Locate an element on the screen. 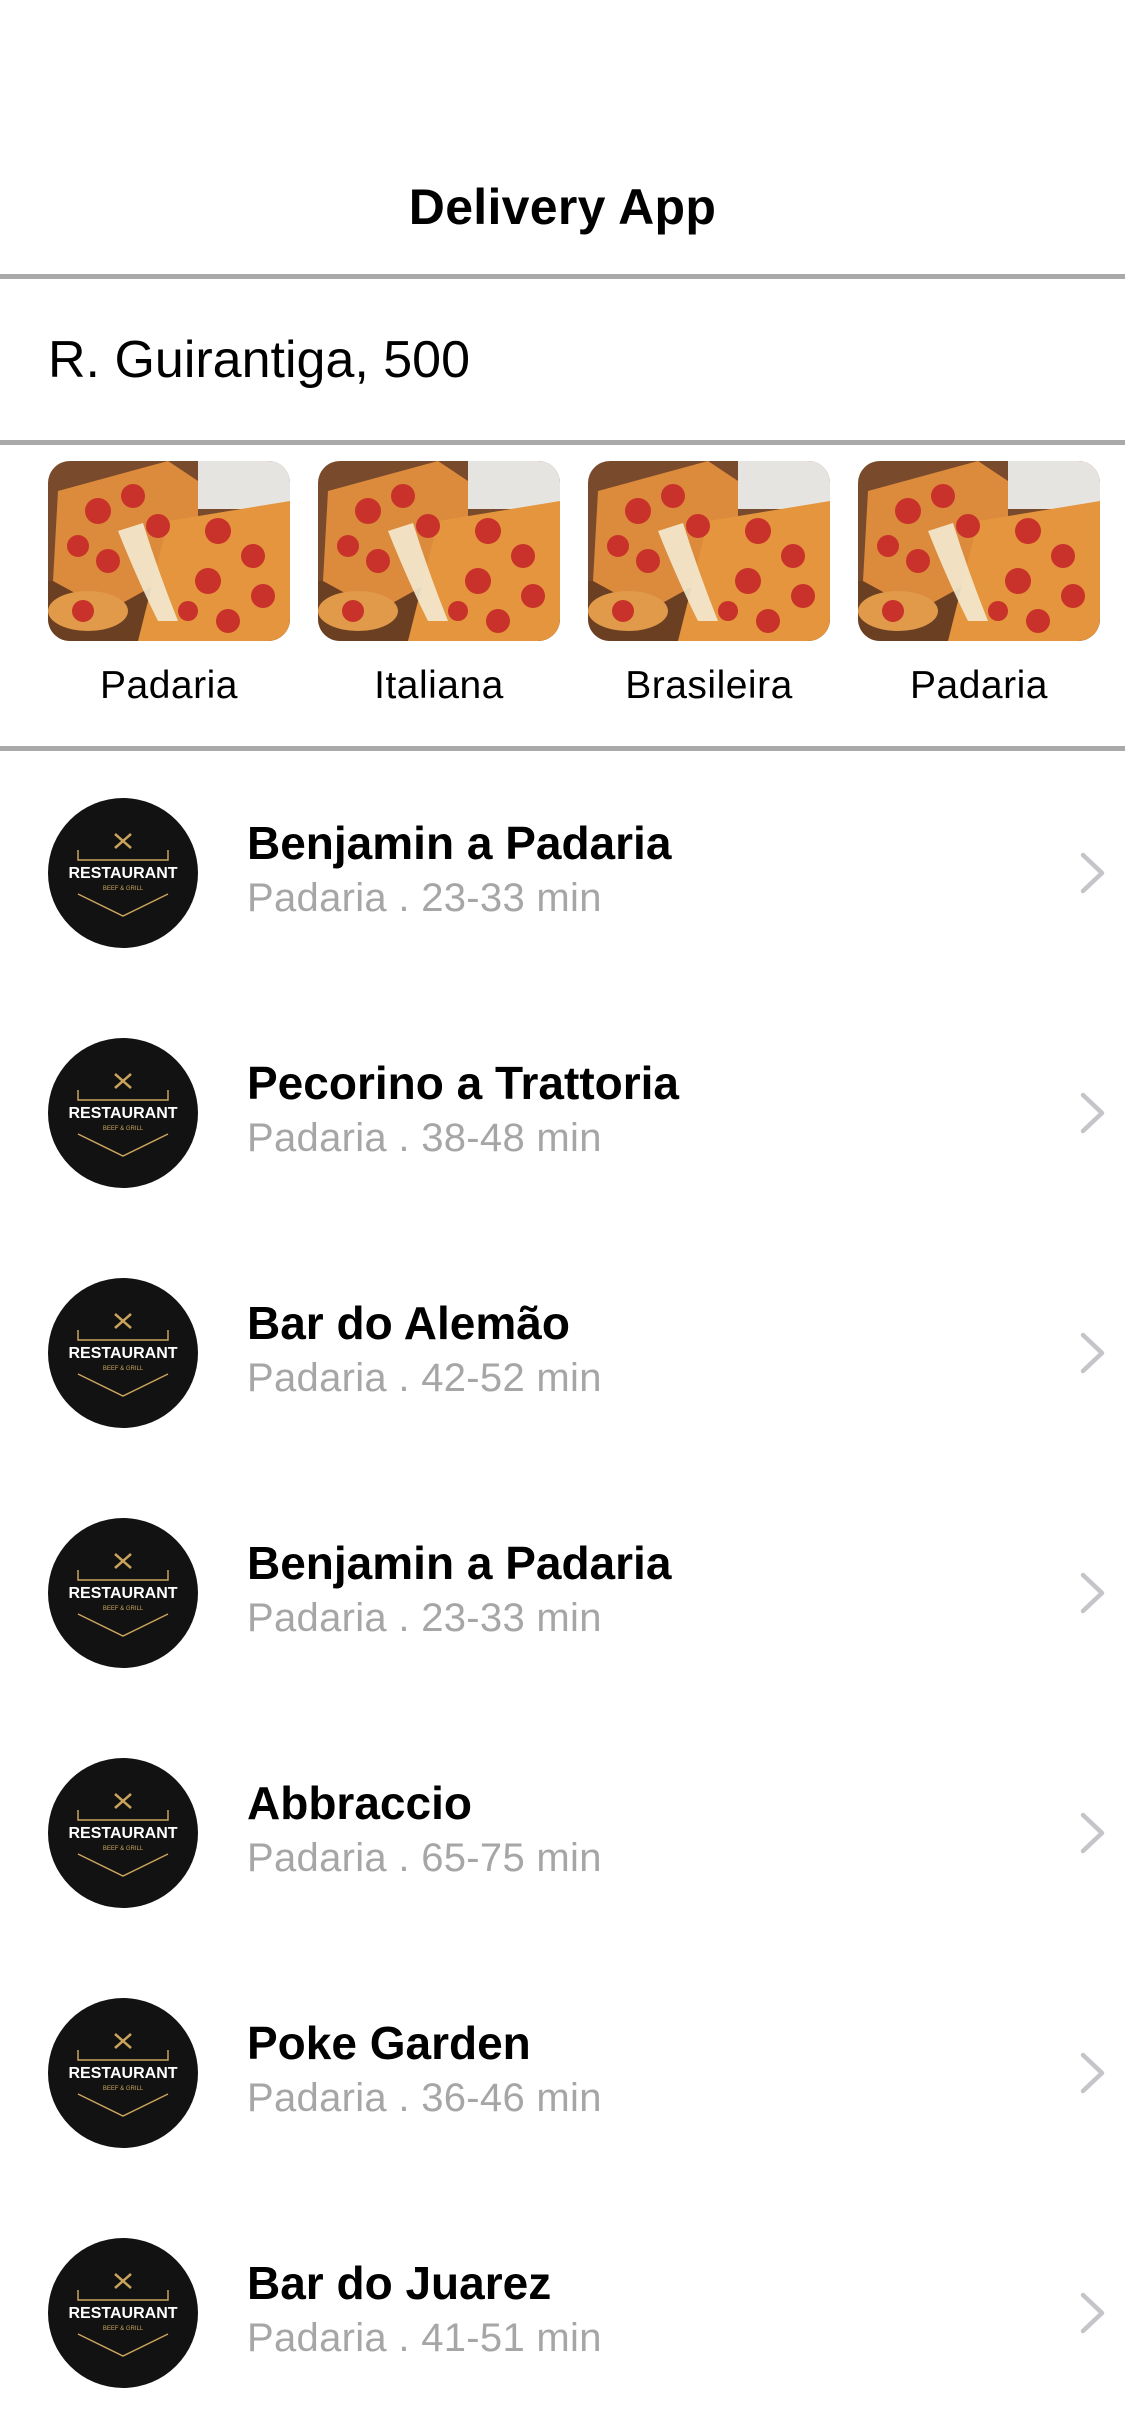  restaurant-subtitle: Padaria . 65-75 min is located at coordinates (424, 1858).